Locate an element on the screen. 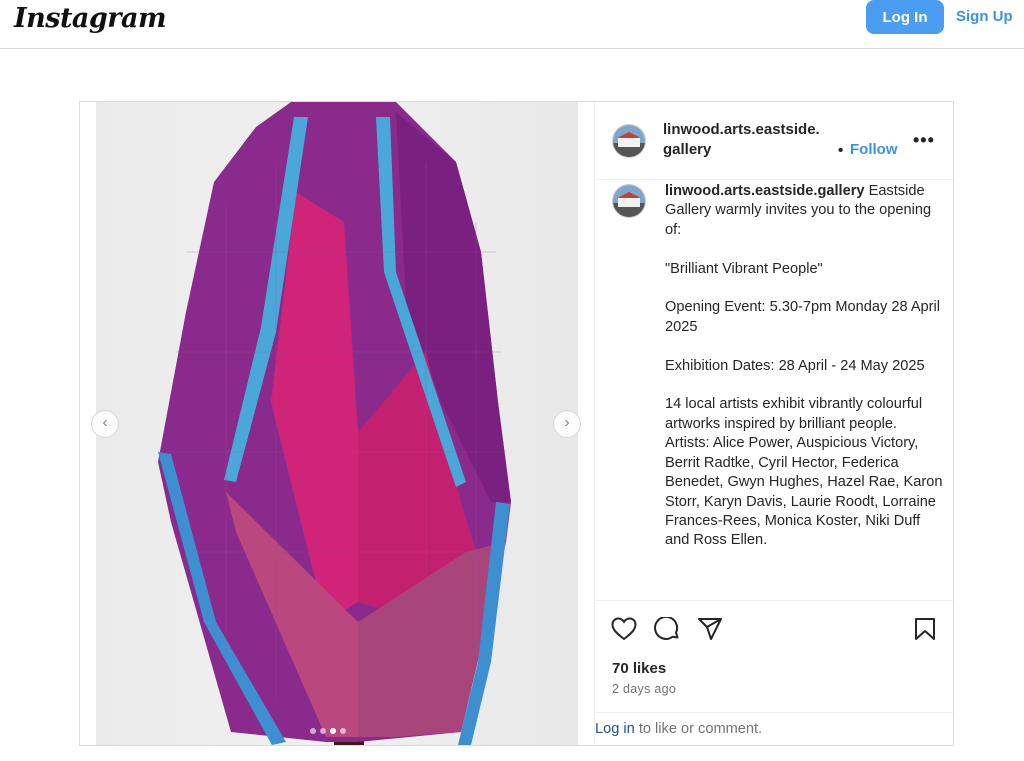  more-options-icon: ••• is located at coordinates (924, 140).